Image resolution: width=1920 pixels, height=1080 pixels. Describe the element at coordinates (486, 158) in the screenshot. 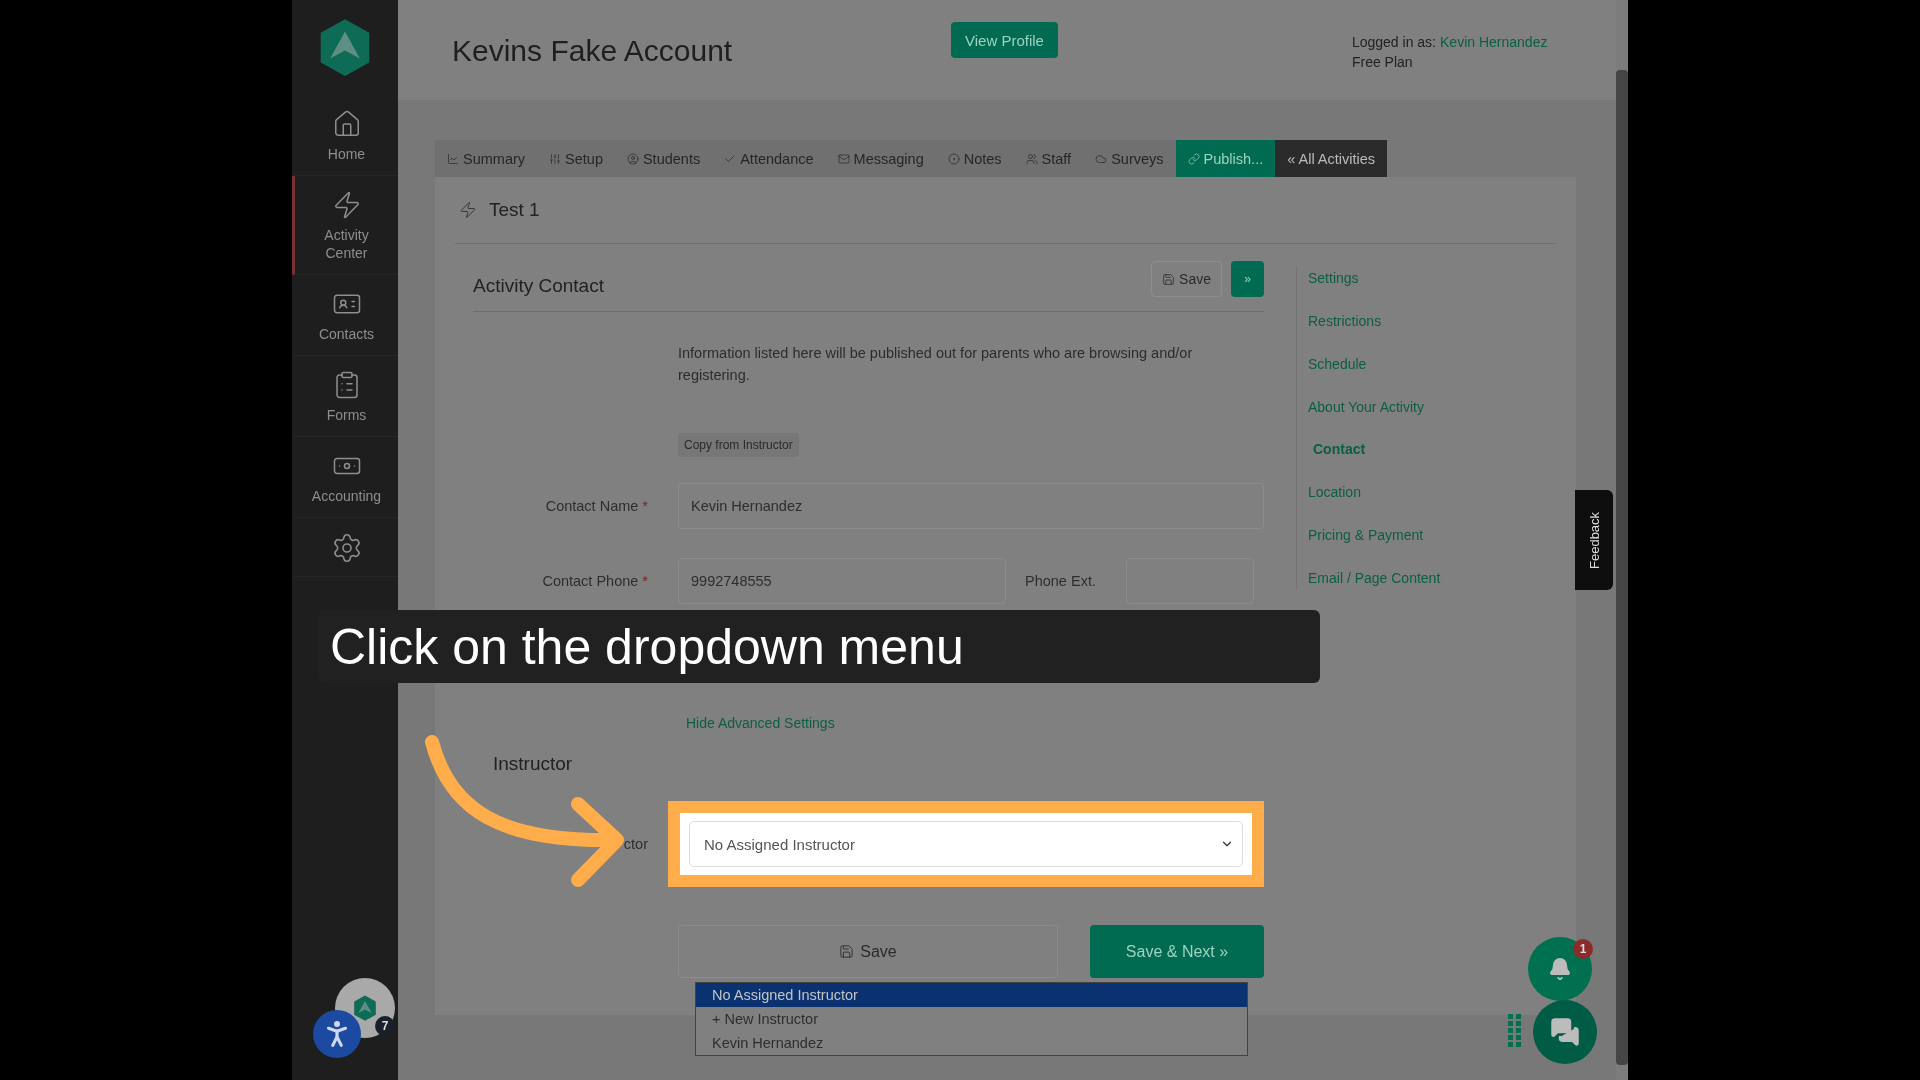

I see `tab: Summary` at that location.